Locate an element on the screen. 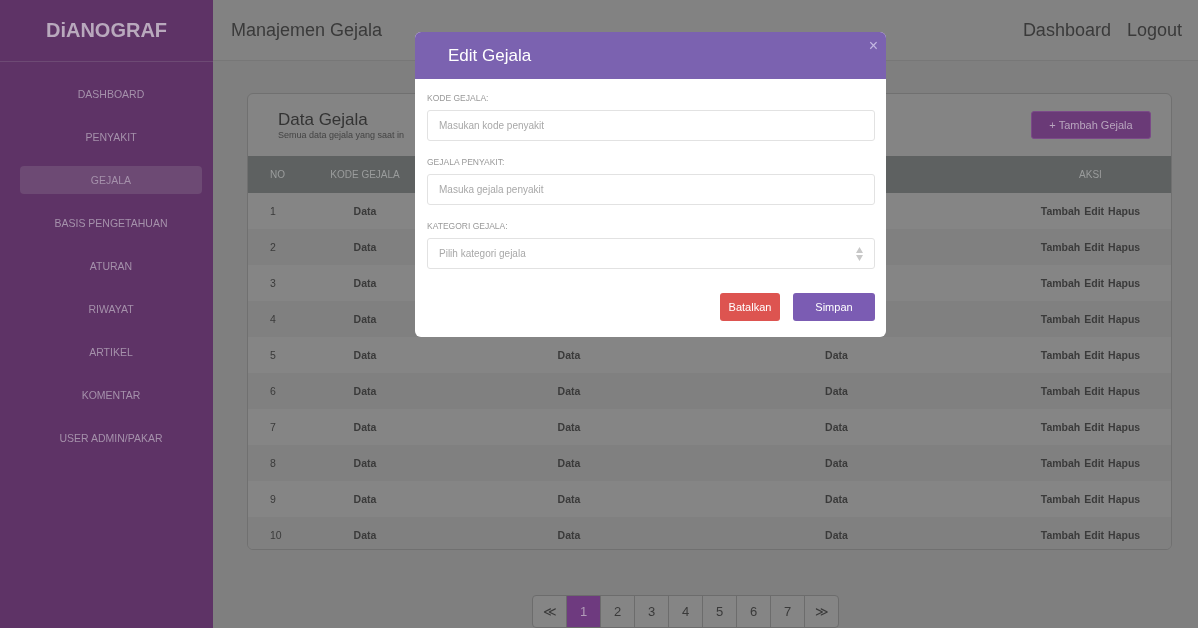 This screenshot has height=628, width=1198. save-button: Simpan is located at coordinates (834, 307).